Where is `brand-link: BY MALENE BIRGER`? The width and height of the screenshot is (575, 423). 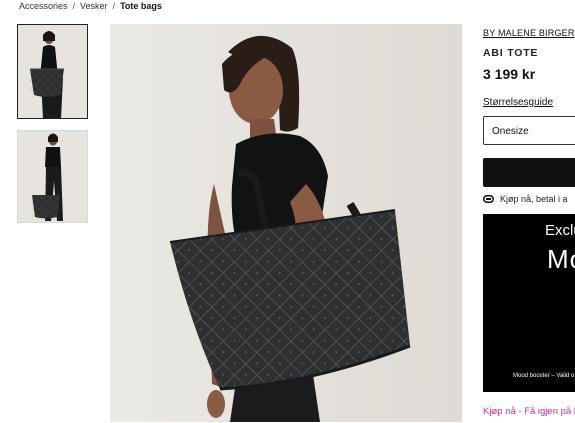
brand-link: BY MALENE BIRGER is located at coordinates (529, 33).